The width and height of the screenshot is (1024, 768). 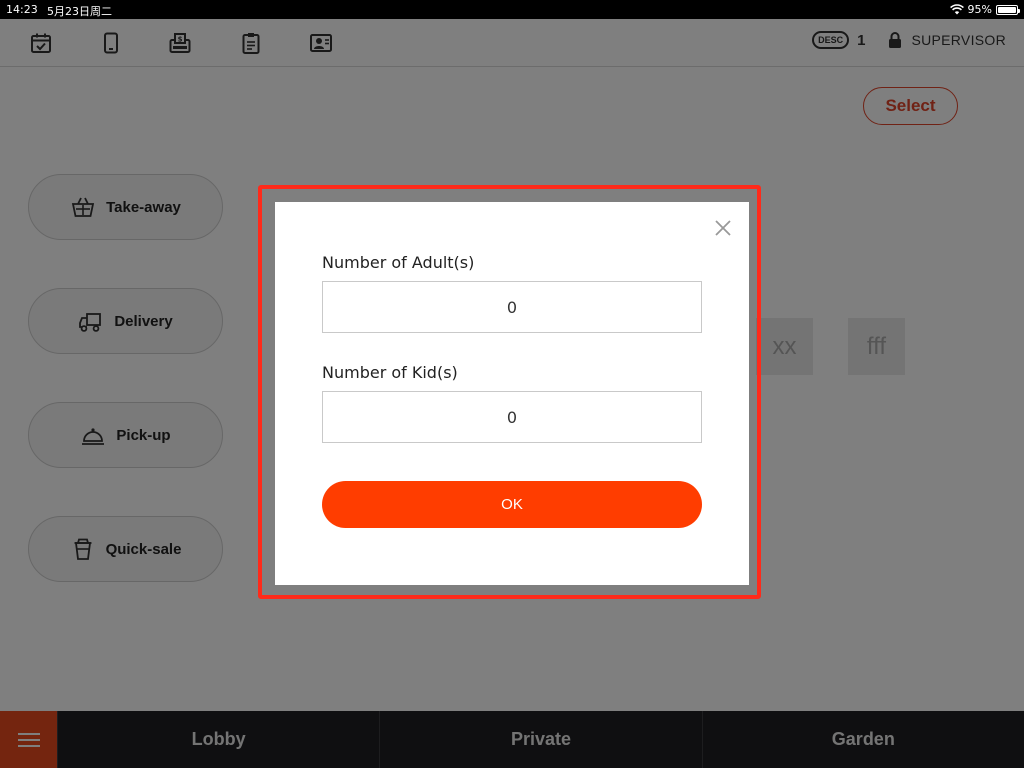 I want to click on adult-count-input, so click(x=512, y=307).